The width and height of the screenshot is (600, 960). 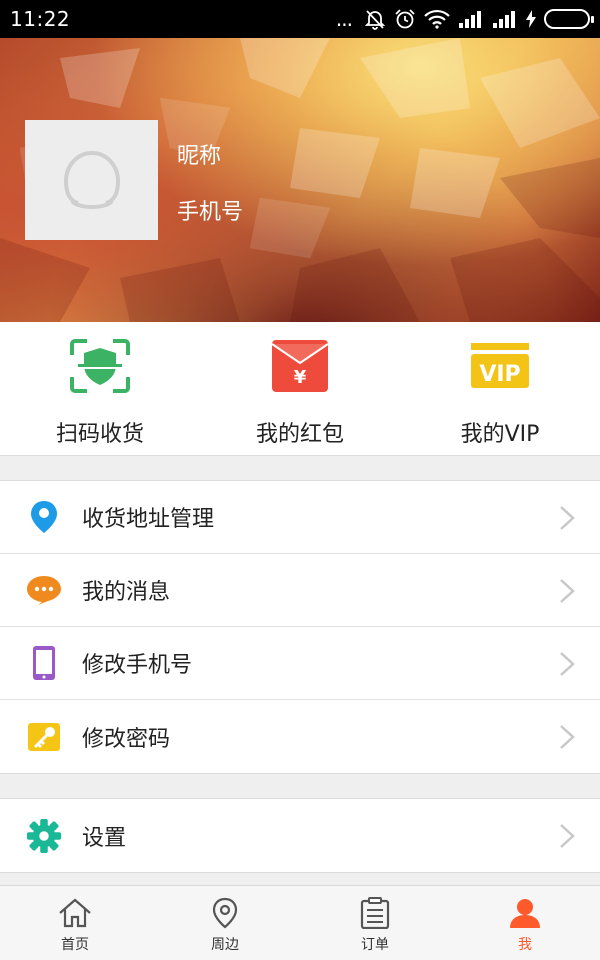 I want to click on map-pin-icon, so click(x=225, y=913).